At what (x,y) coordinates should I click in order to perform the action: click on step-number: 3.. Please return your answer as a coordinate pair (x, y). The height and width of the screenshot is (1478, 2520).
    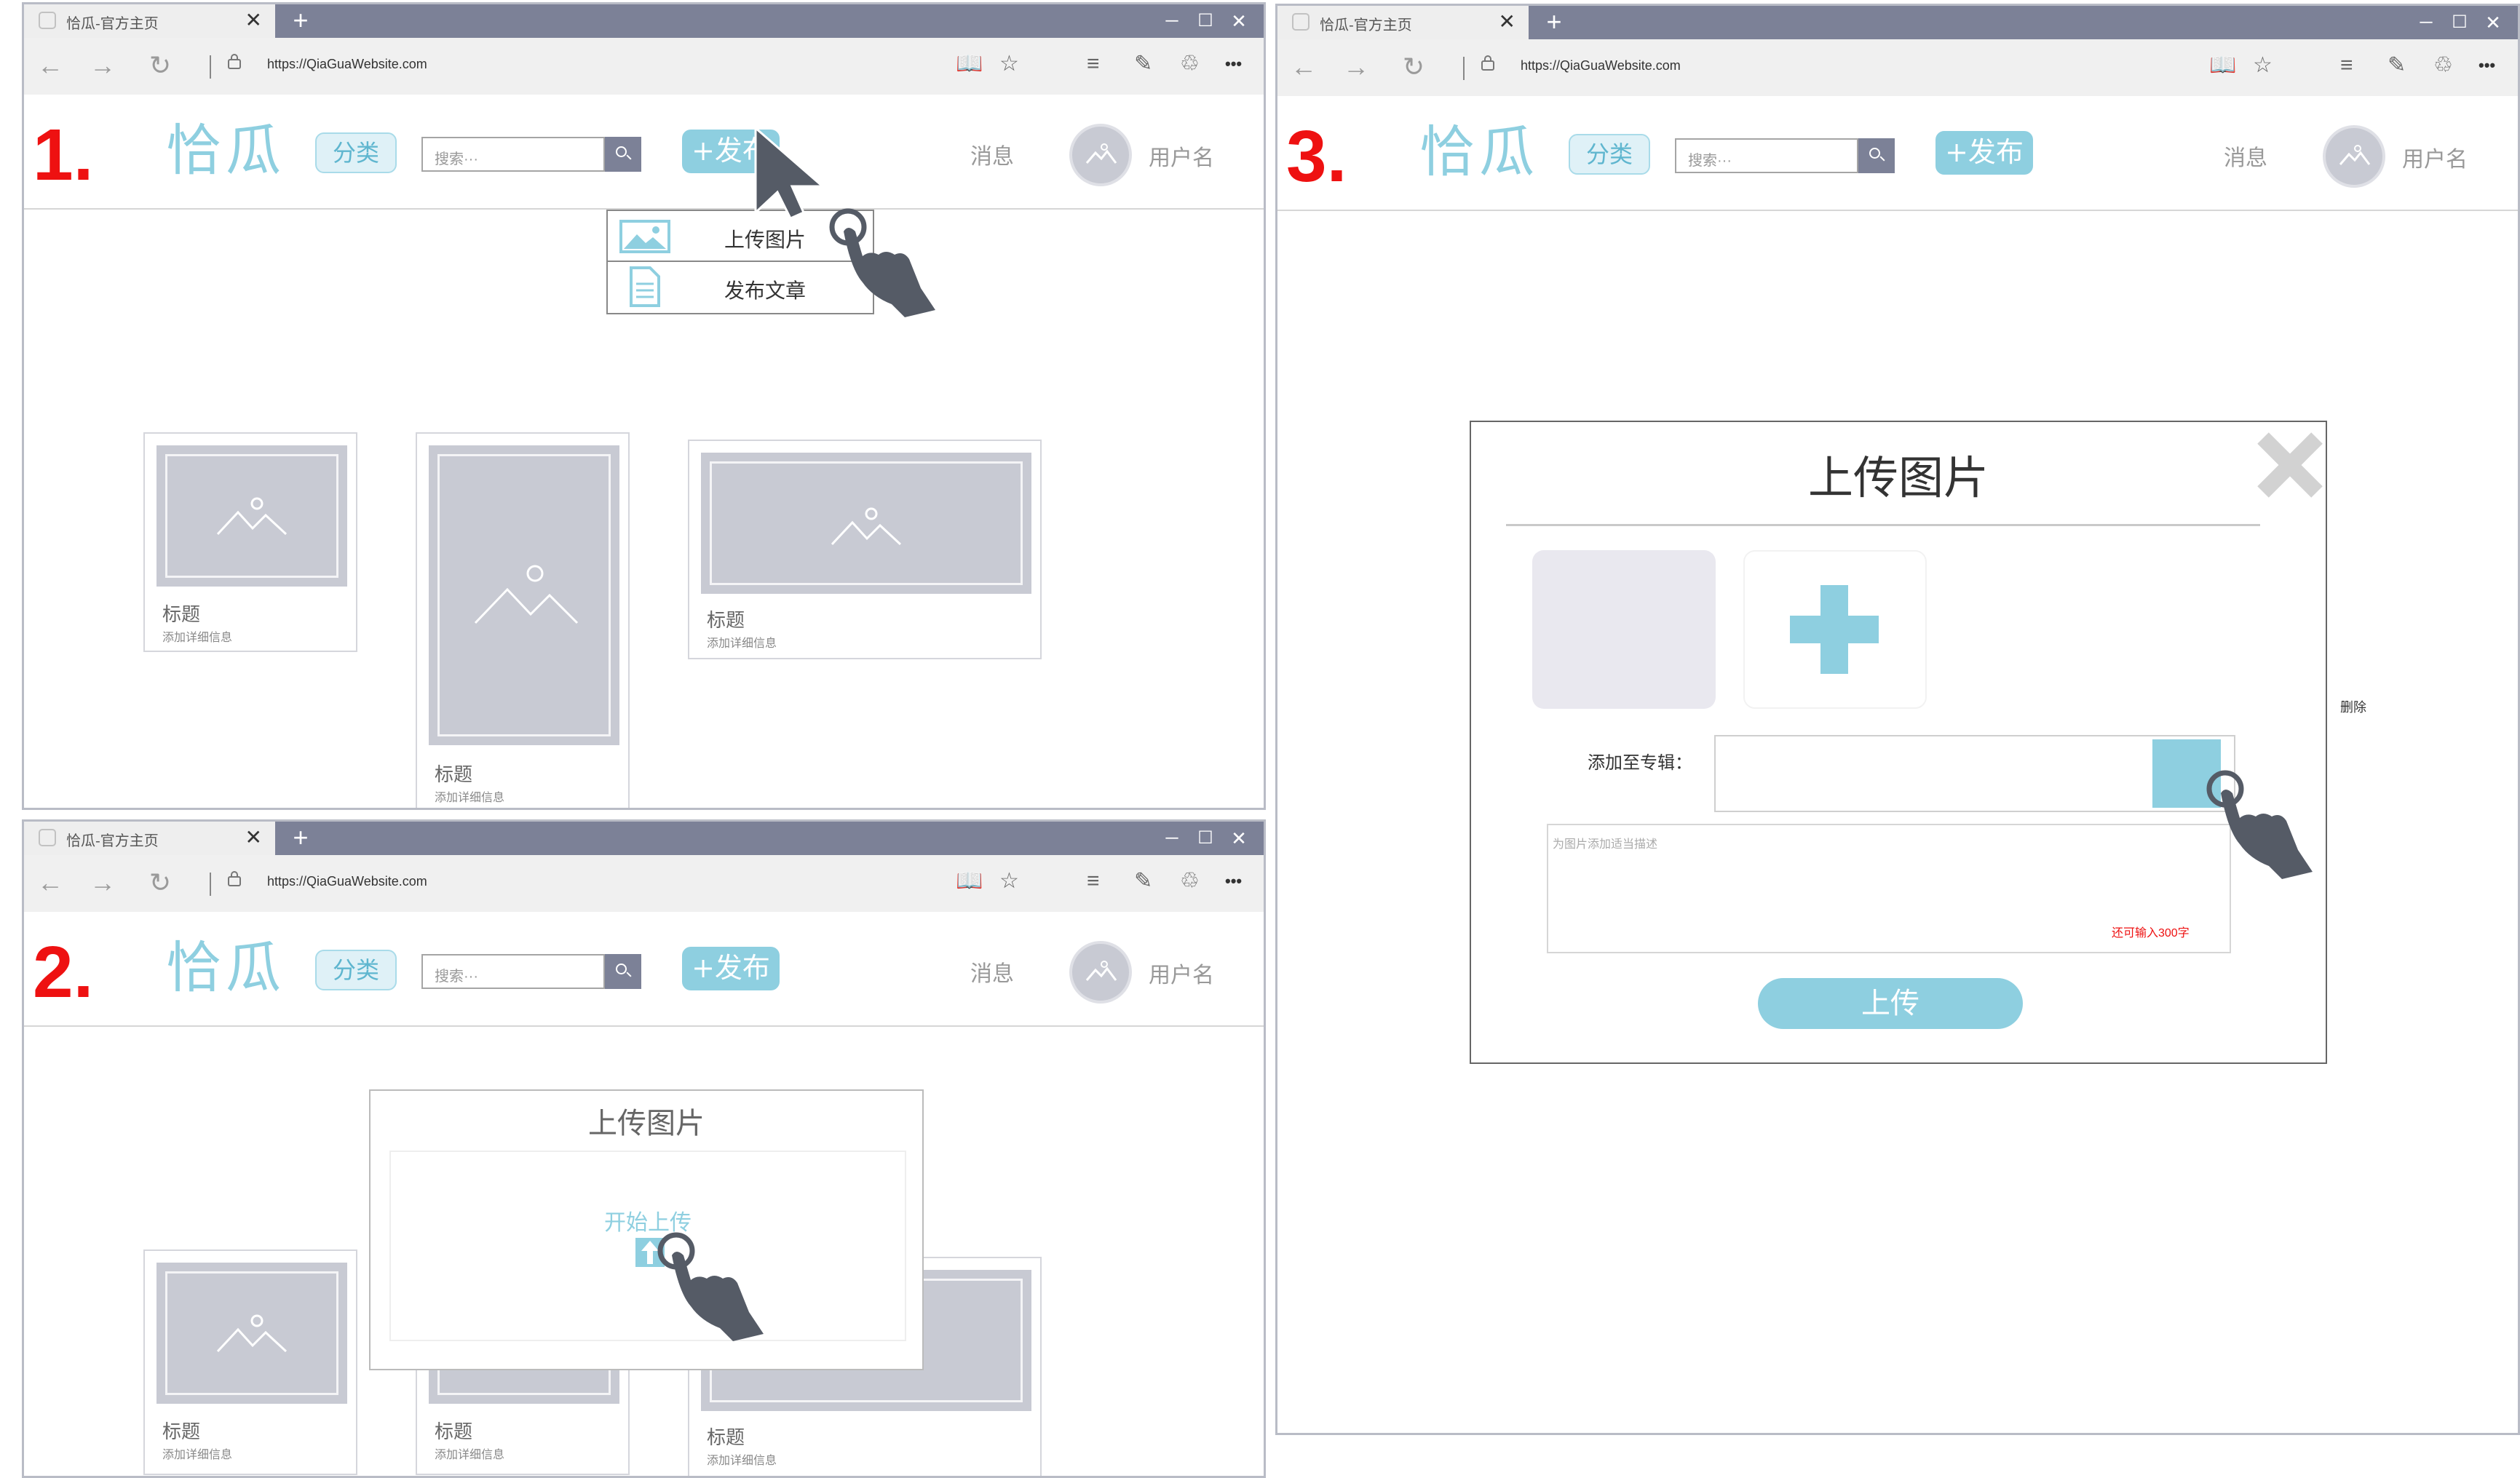
    Looking at the image, I should click on (1316, 156).